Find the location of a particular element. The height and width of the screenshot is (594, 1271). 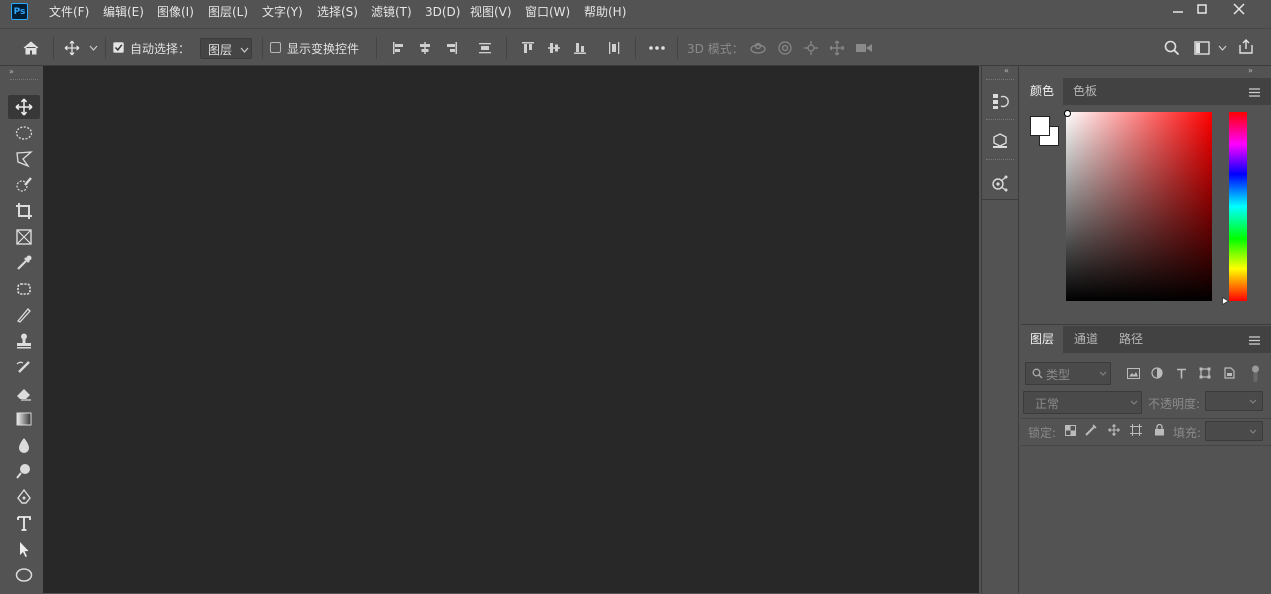

layers-list is located at coordinates (1146, 520).